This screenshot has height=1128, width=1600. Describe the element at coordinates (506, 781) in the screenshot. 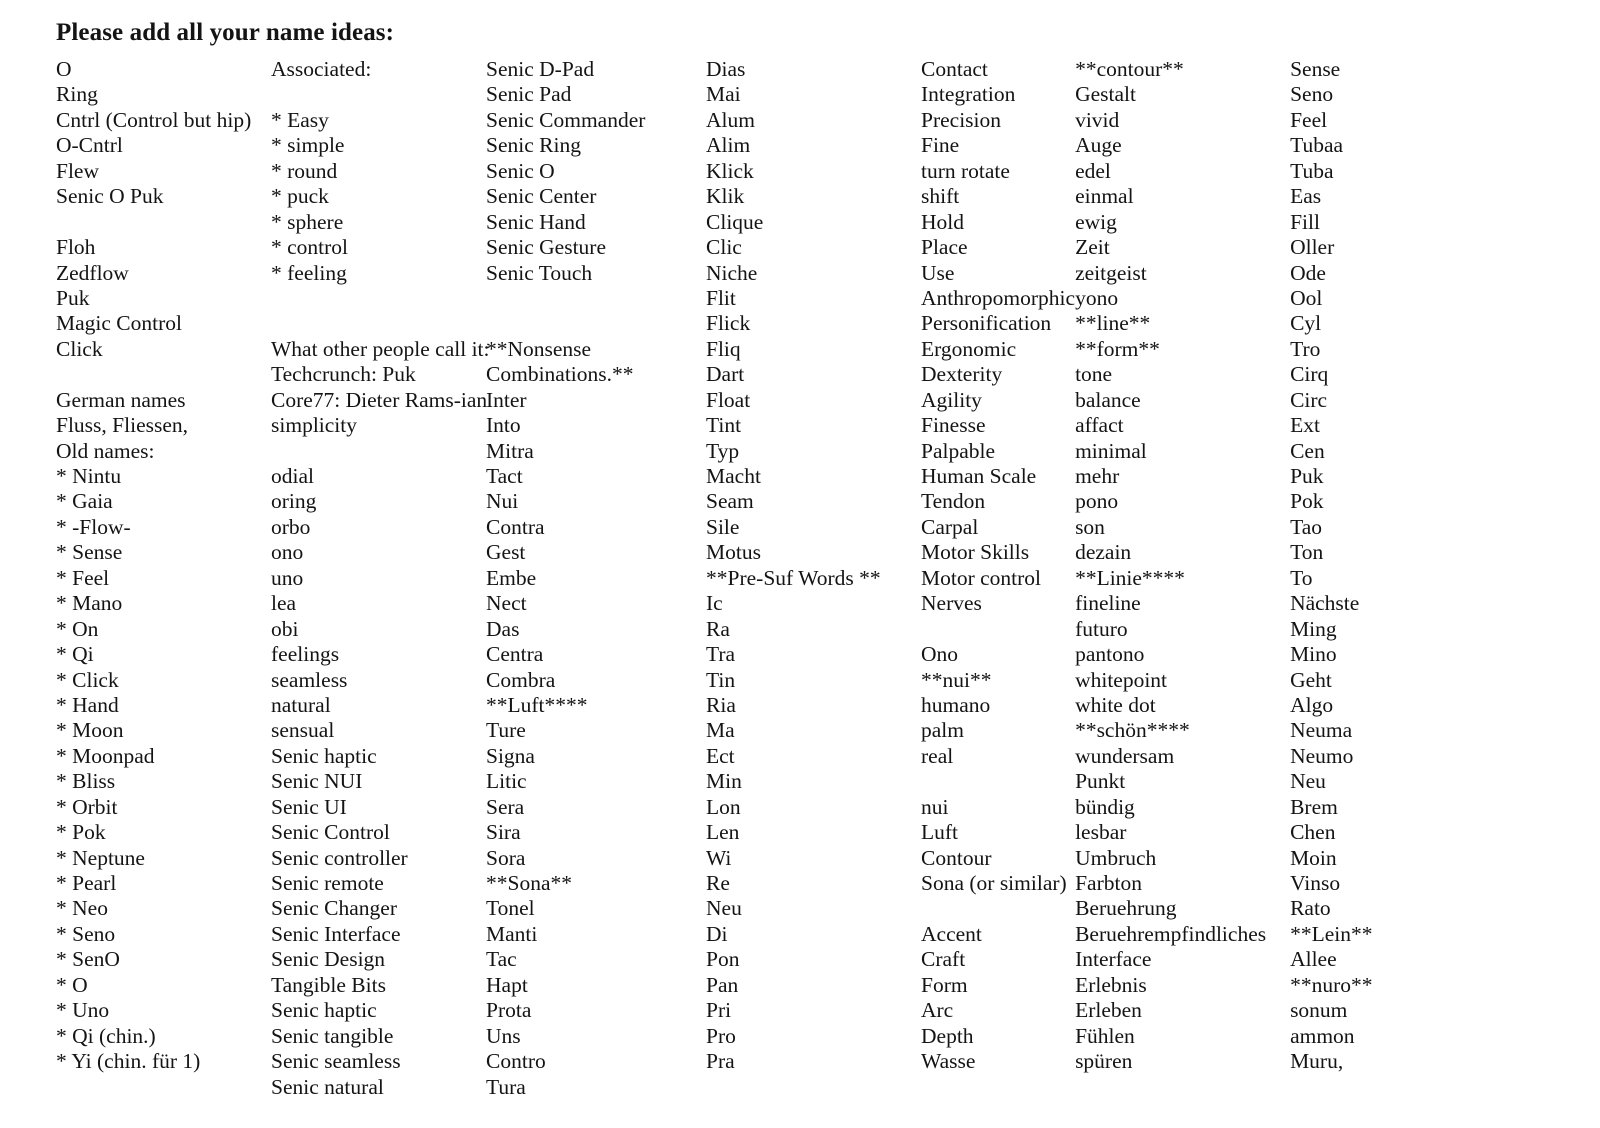

I see `name-idea-entry: Litic` at that location.